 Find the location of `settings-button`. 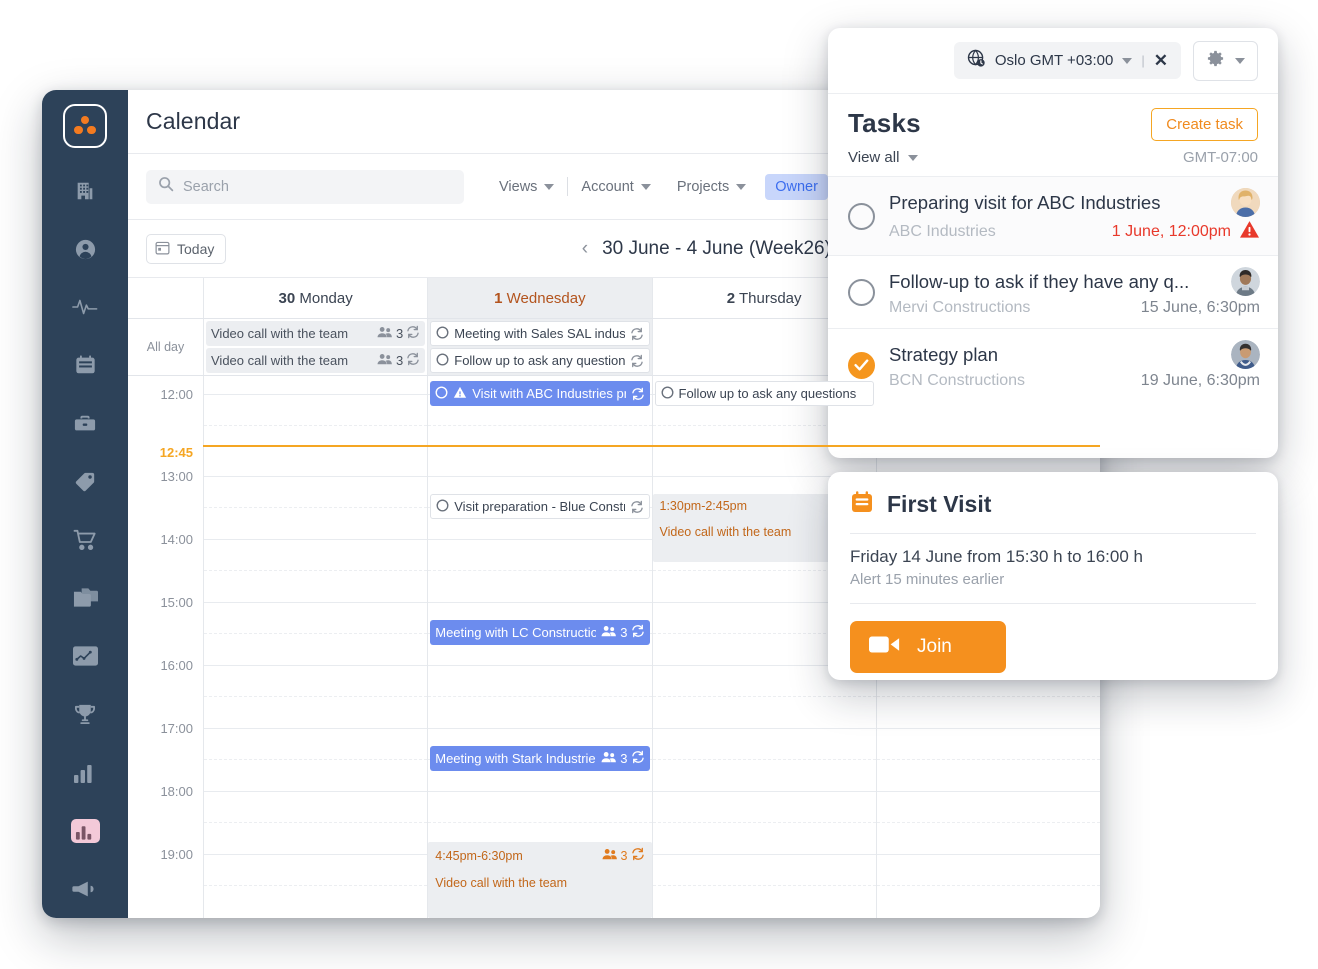

settings-button is located at coordinates (1225, 60).